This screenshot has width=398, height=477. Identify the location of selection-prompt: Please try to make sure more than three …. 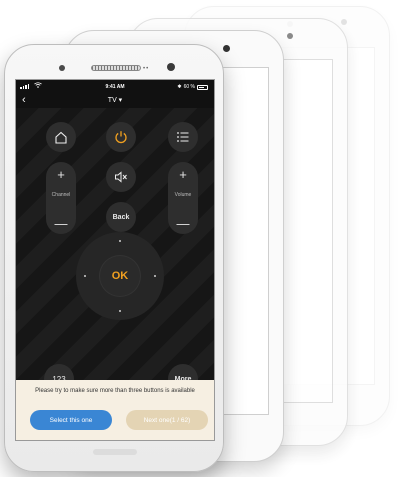
(115, 410).